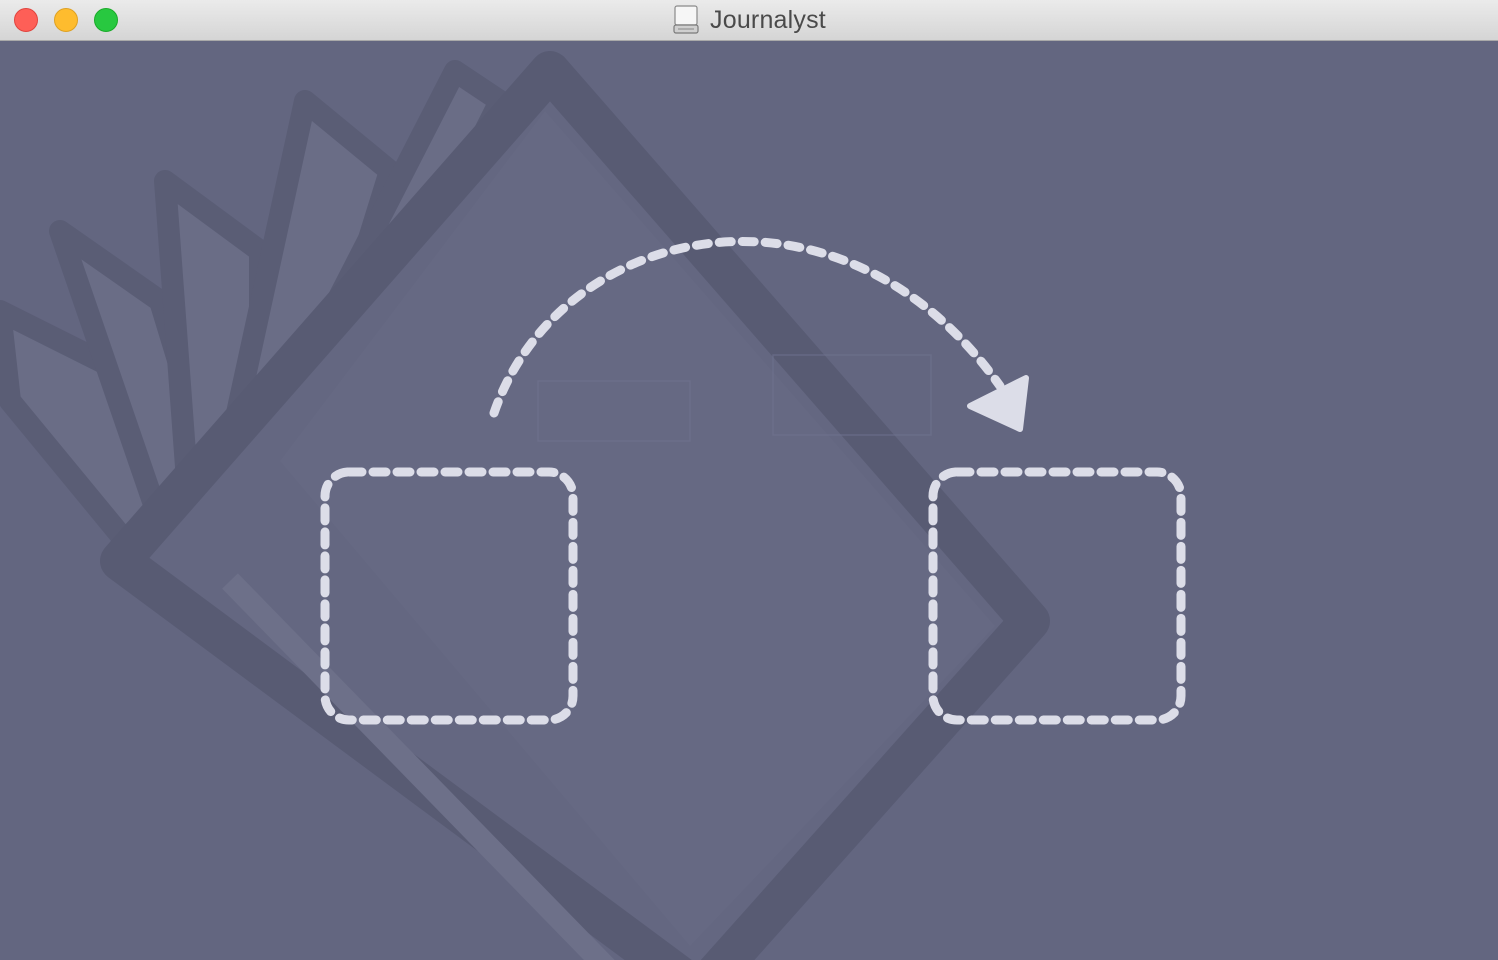  I want to click on window-title-group: Journalyst, so click(749, 20).